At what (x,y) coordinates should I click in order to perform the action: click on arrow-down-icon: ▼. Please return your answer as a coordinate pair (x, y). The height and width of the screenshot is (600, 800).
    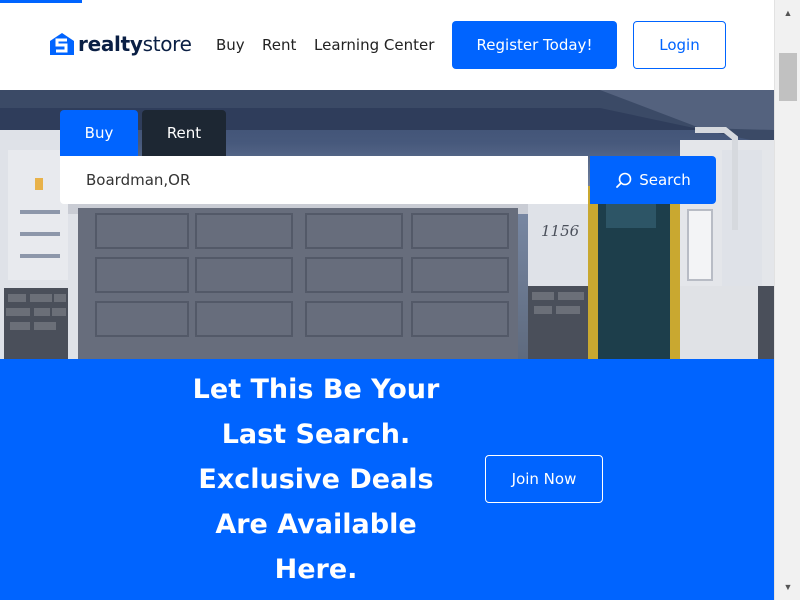
    Looking at the image, I should click on (787, 586).